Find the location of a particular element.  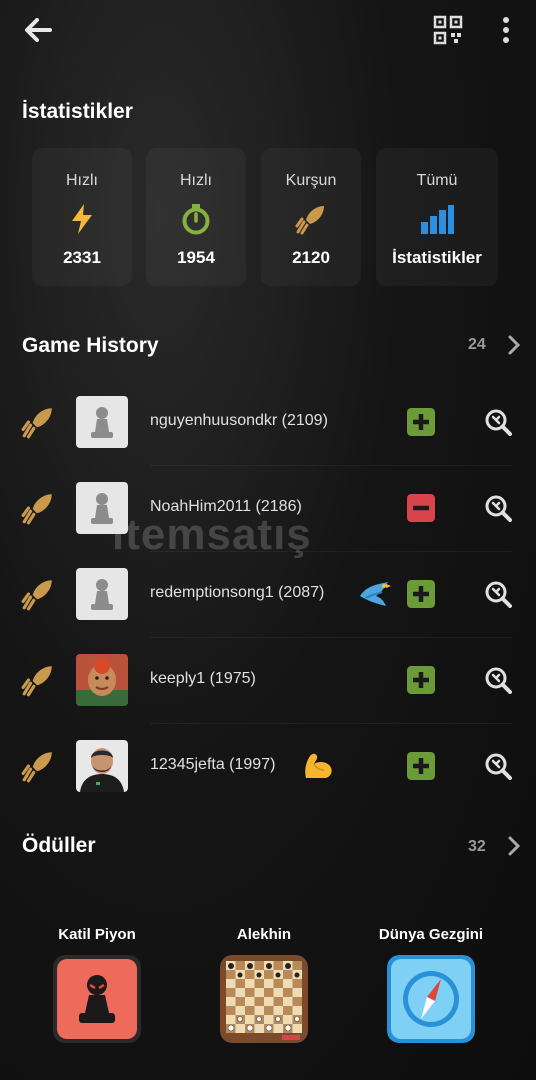

chess-board-icon is located at coordinates (264, 999).